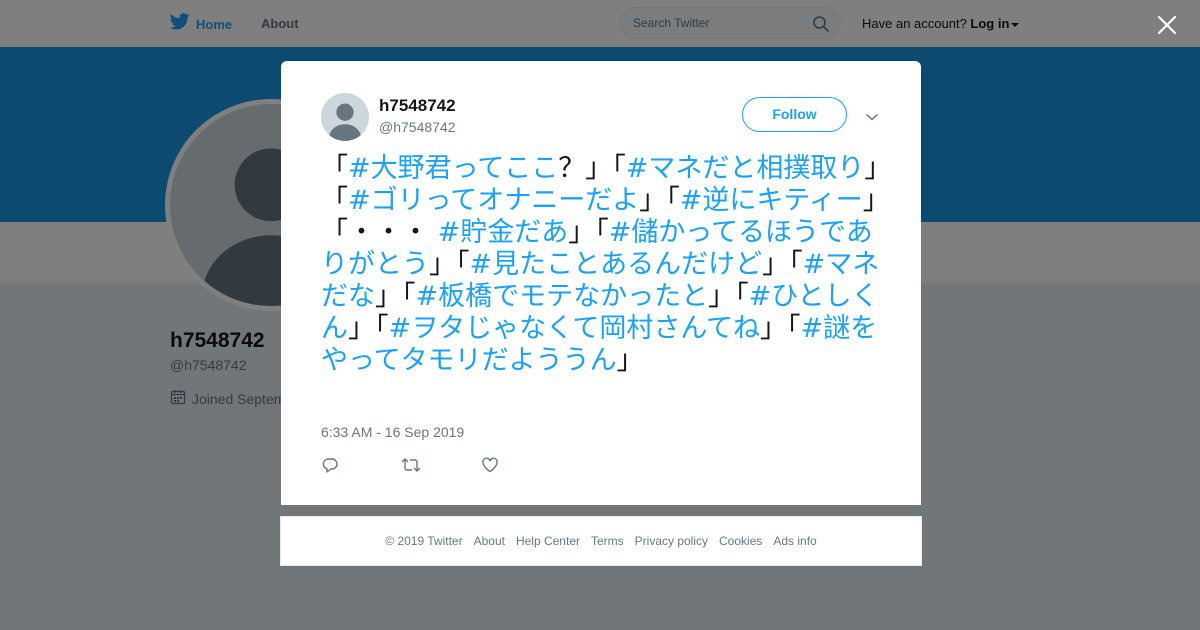 This screenshot has height=630, width=1200. What do you see at coordinates (574, 328) in the screenshot?
I see `hashtag-link: #ヲタじゃなくて岡村さんてね` at bounding box center [574, 328].